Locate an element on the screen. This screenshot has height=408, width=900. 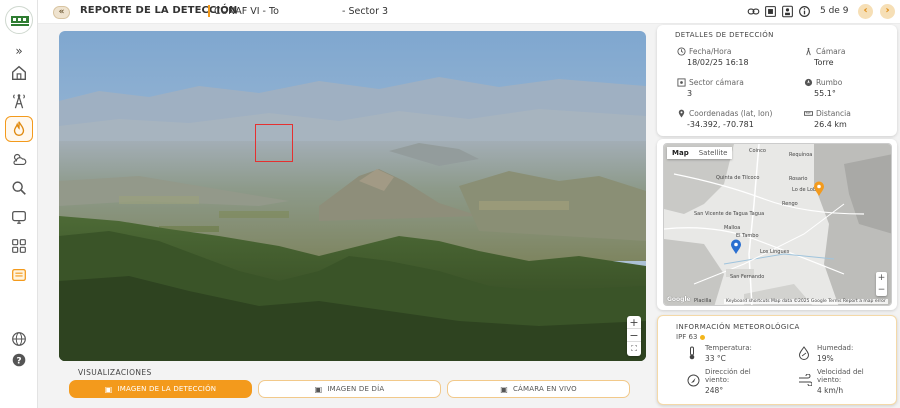
zoom-out-button: − is located at coordinates (634, 335).